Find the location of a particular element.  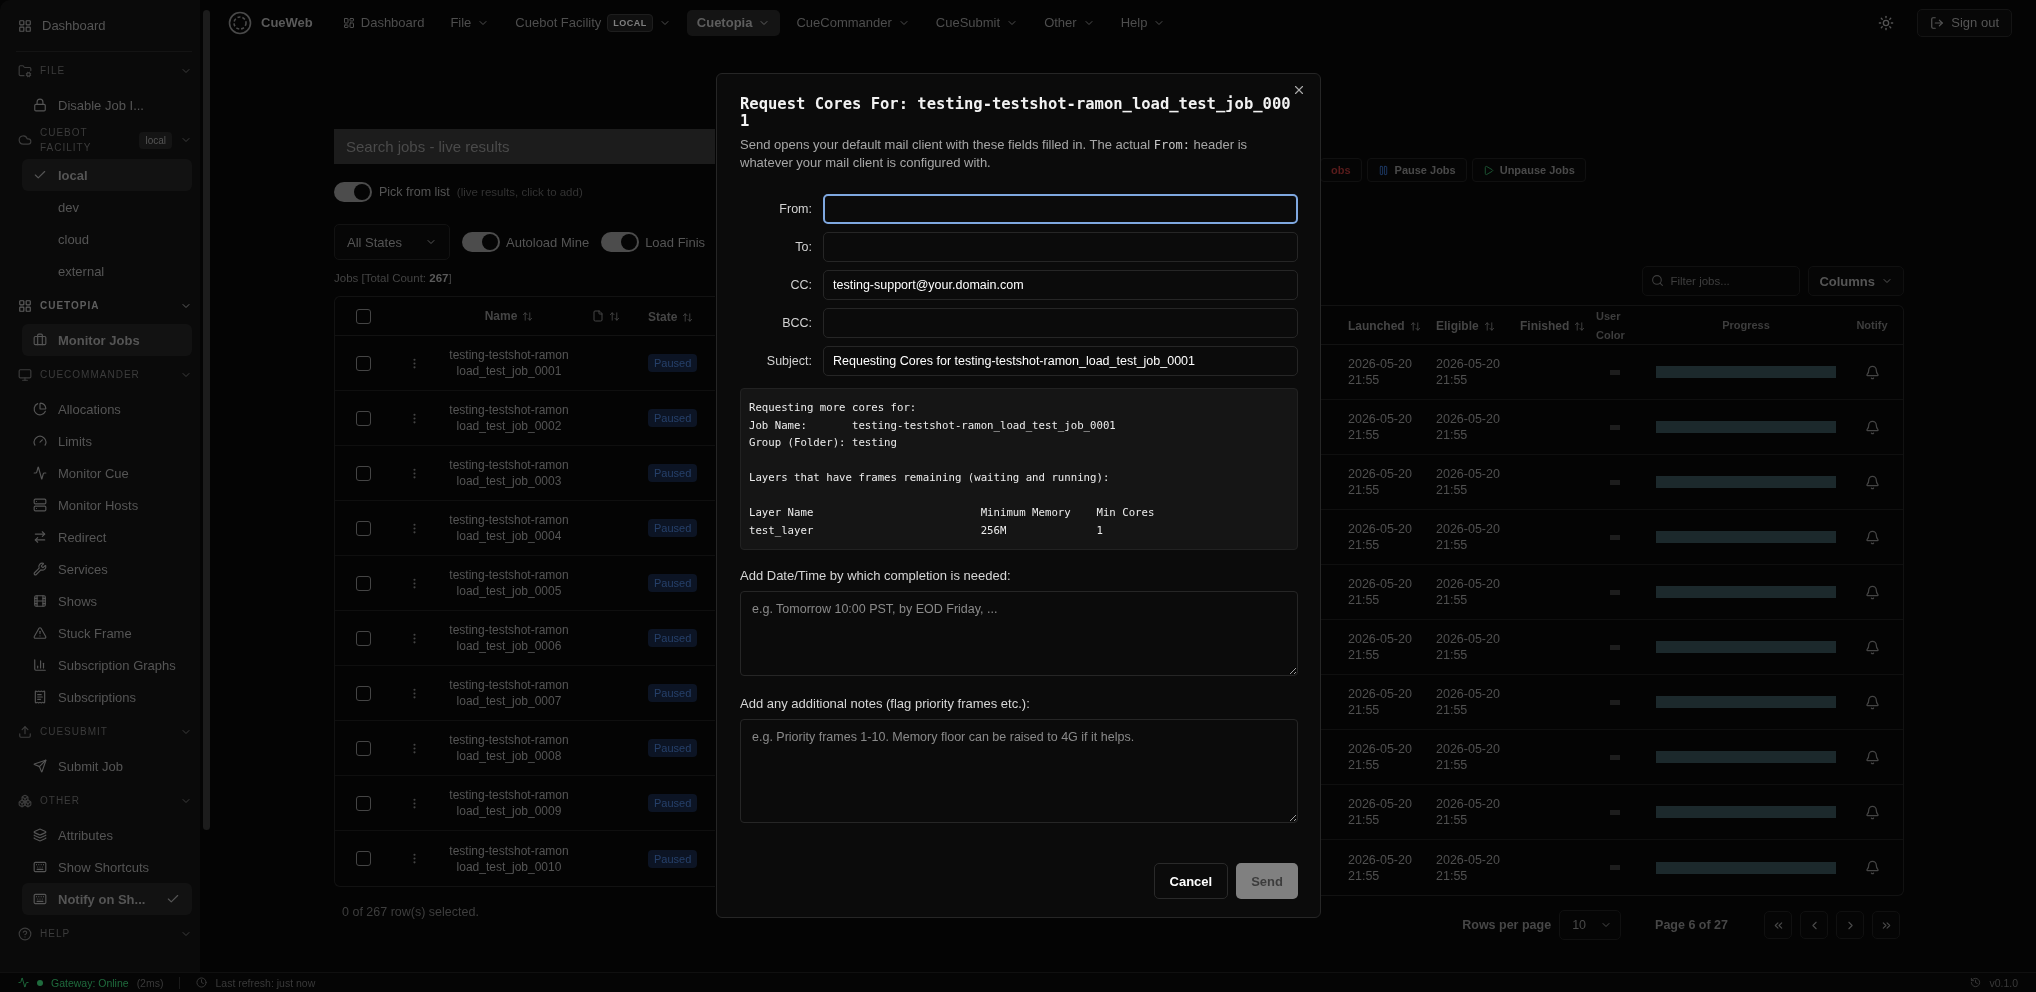

nav-item: Subscription Graphs is located at coordinates (107, 665).